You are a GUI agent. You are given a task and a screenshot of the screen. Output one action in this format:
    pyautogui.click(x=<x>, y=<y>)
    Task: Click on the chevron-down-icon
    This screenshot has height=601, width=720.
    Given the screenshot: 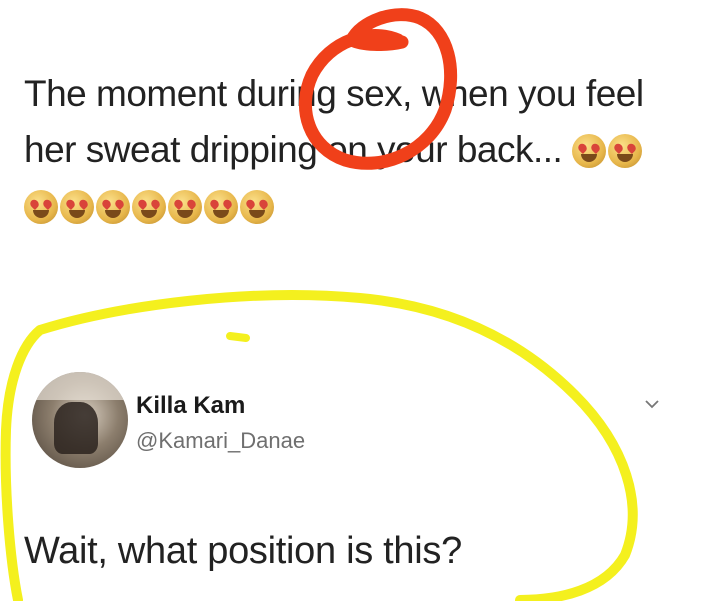 What is the action you would take?
    pyautogui.click(x=652, y=404)
    